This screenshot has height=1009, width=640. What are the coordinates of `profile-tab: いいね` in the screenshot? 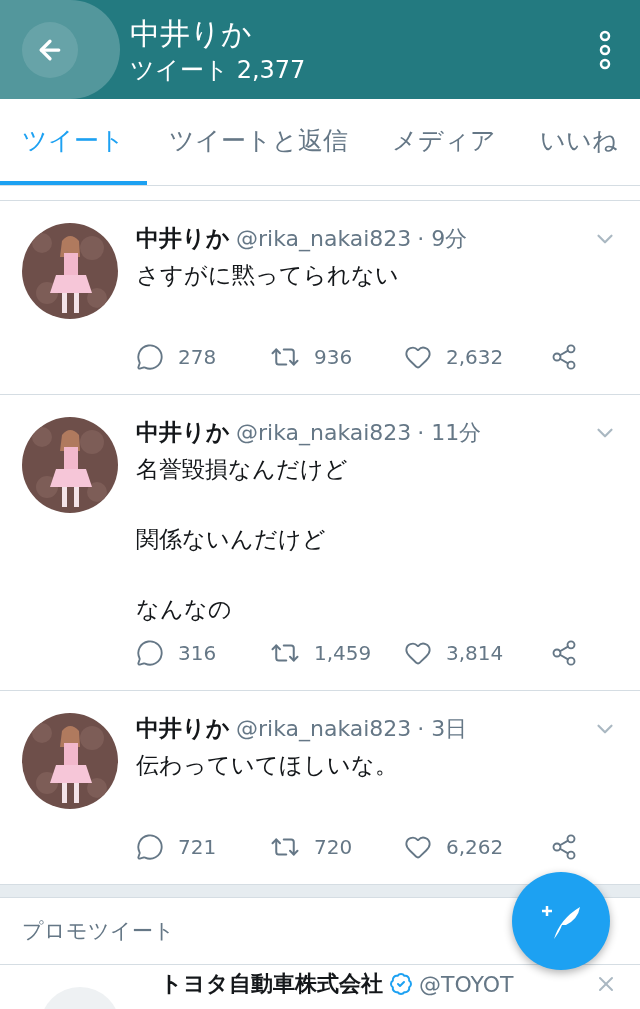 It's located at (579, 142).